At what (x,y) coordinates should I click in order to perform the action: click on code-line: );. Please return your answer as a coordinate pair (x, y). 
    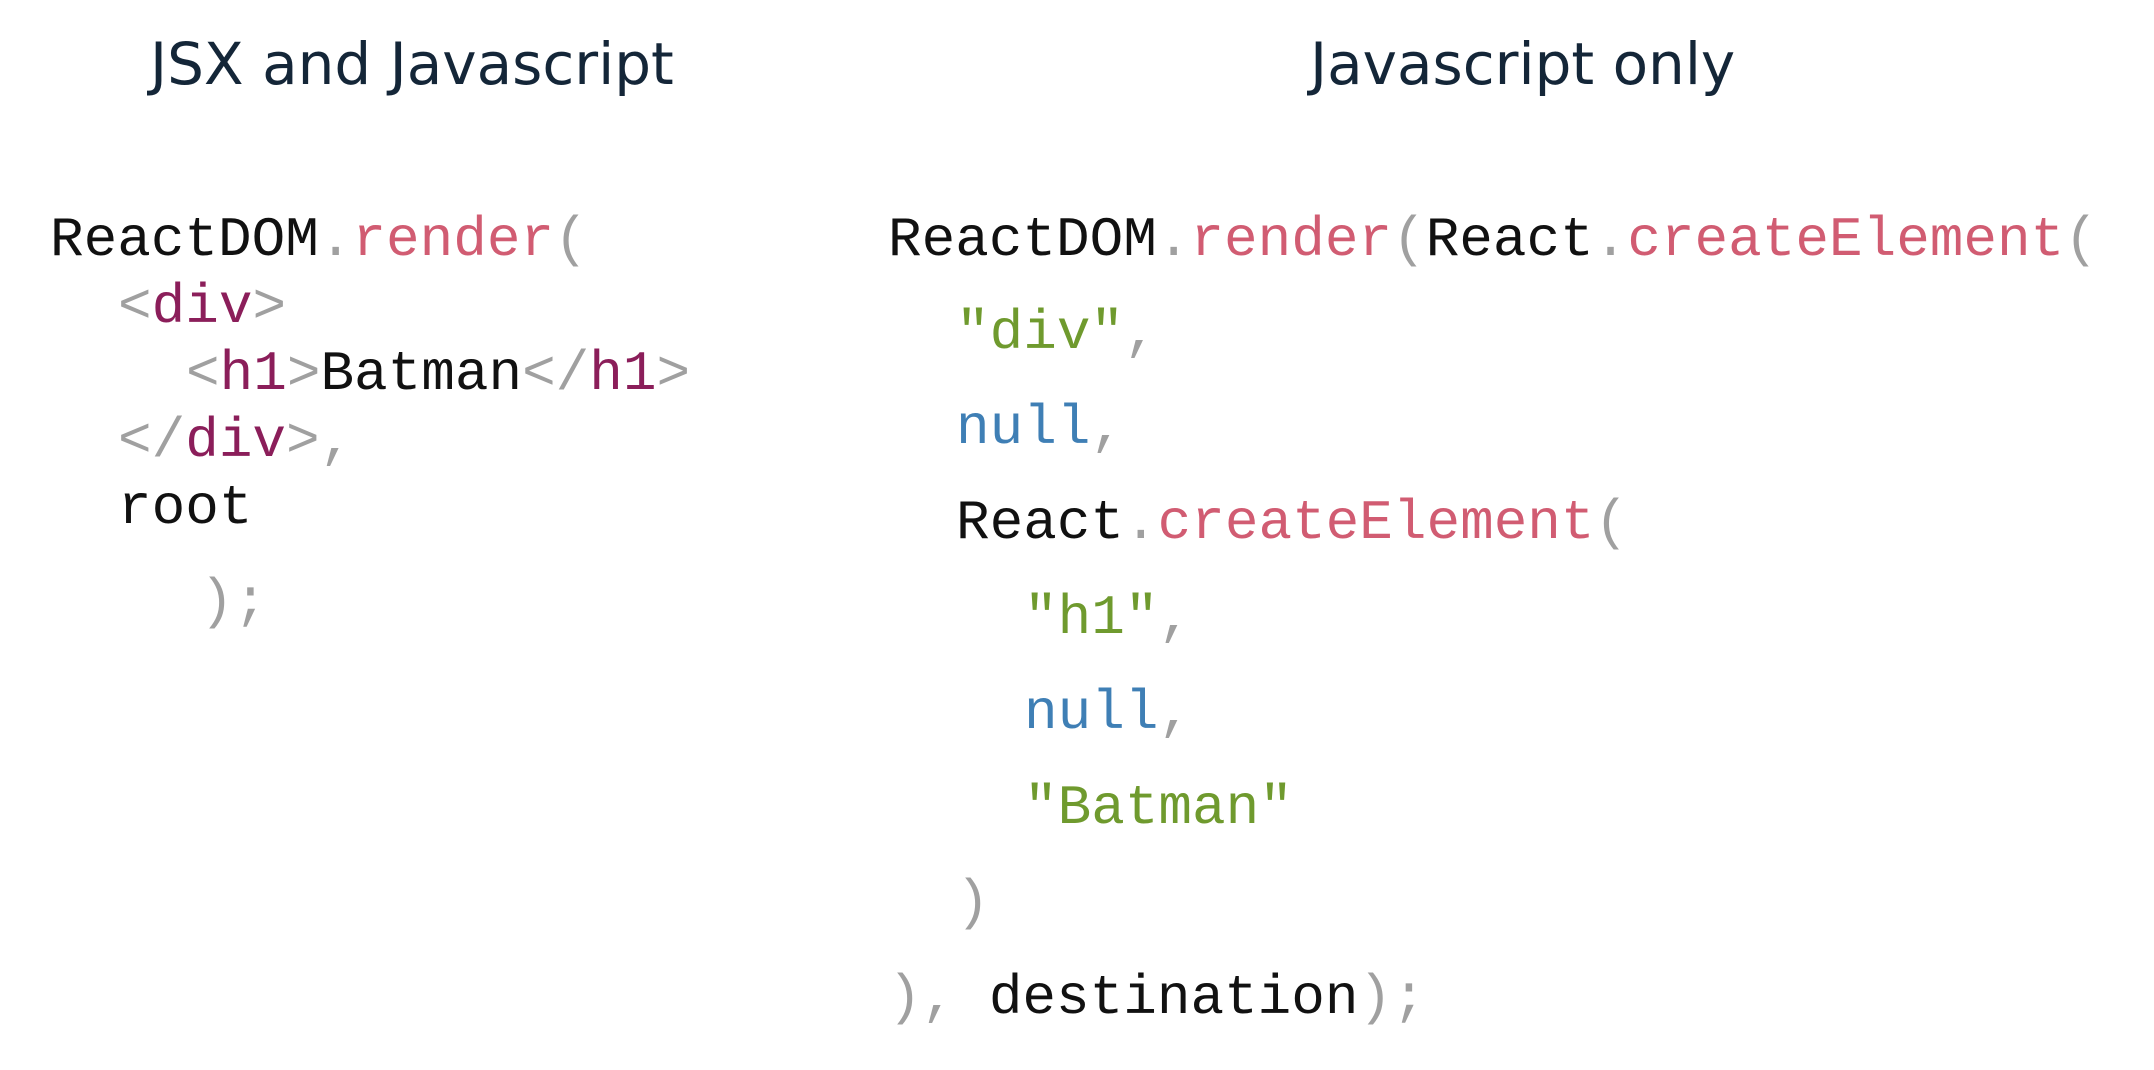
    Looking at the image, I should click on (233, 602).